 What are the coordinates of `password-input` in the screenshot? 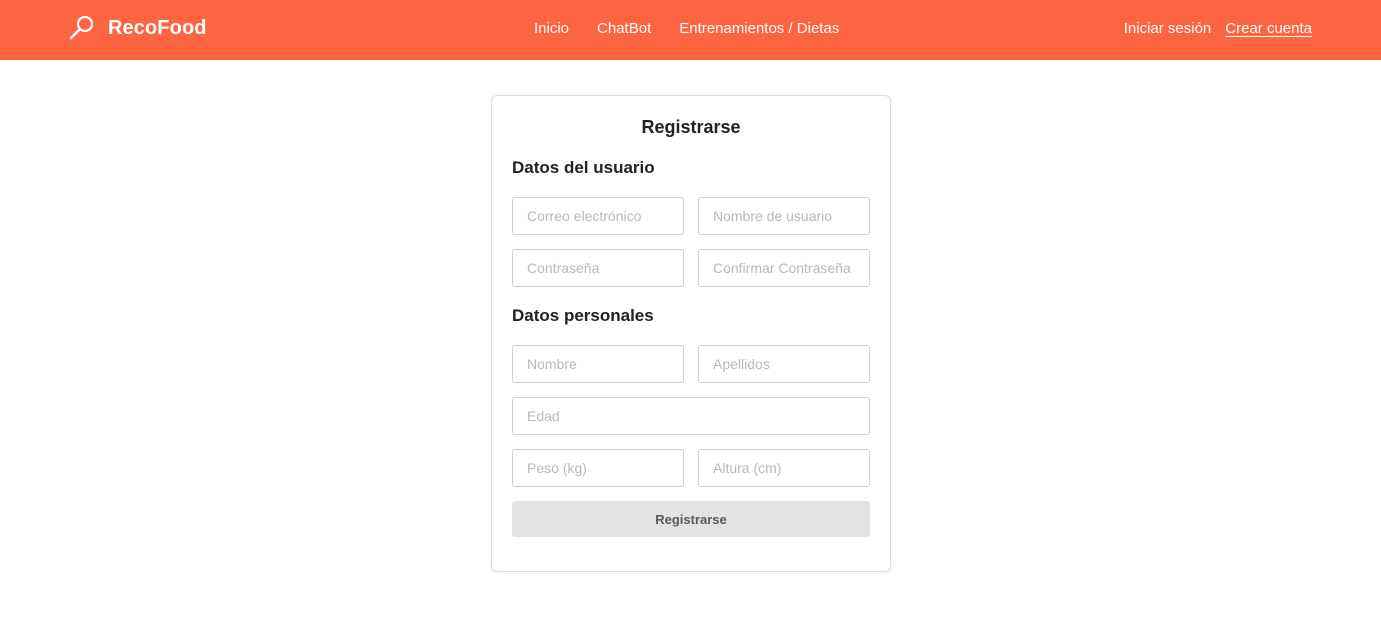 It's located at (598, 268).